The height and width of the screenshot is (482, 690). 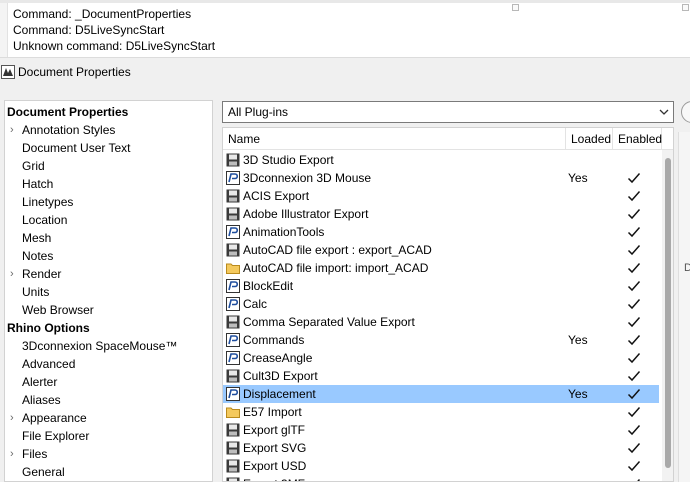 I want to click on plugin-name: Comma Separated Value Export, so click(x=329, y=322).